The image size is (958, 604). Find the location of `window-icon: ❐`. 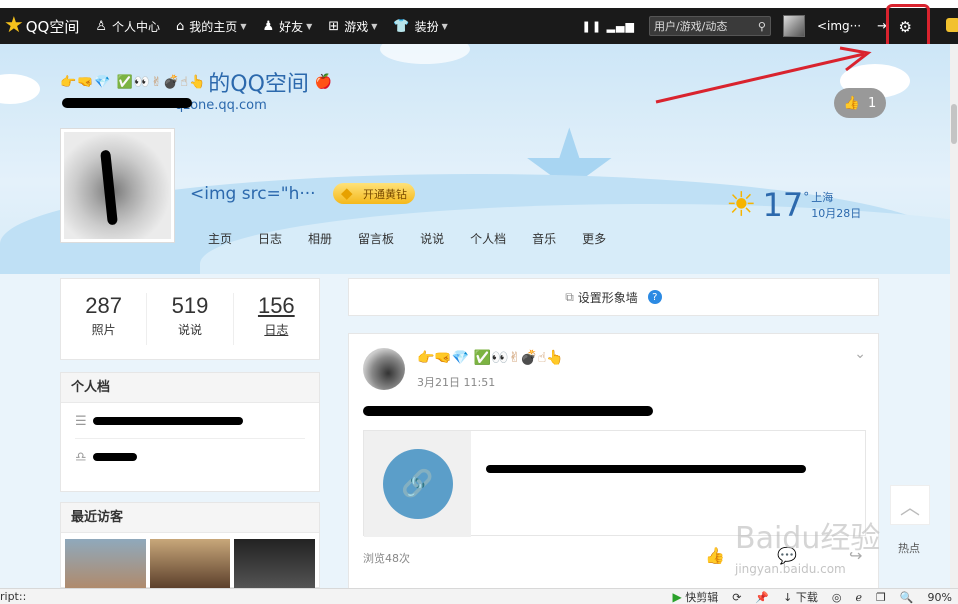

window-icon: ❐ is located at coordinates (881, 597).